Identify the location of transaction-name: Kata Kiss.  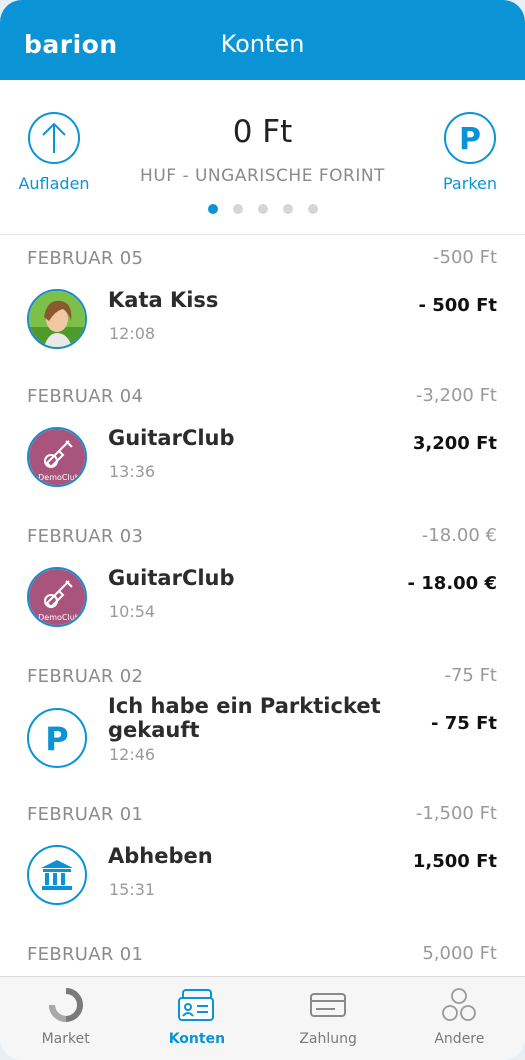
(253, 300).